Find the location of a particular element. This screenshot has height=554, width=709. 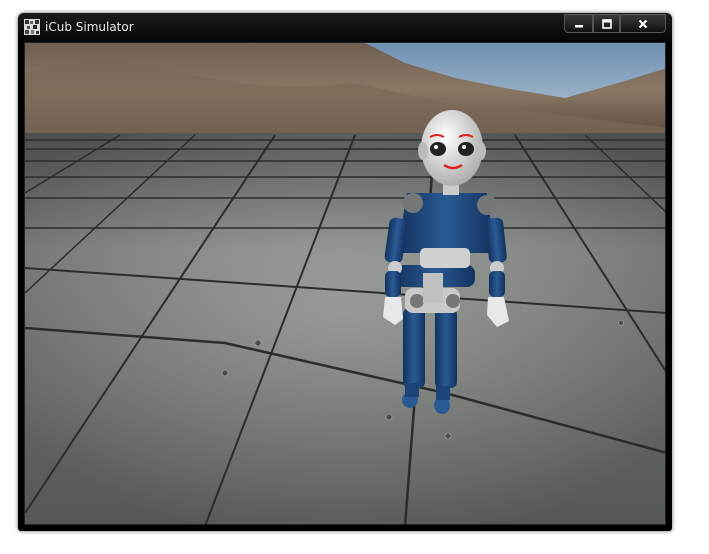

maximize-icon is located at coordinates (606, 23).